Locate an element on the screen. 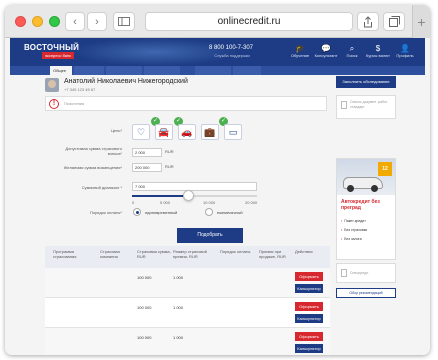 The width and height of the screenshot is (438, 360). goal-option-car-front: 🚗 is located at coordinates (187, 132).